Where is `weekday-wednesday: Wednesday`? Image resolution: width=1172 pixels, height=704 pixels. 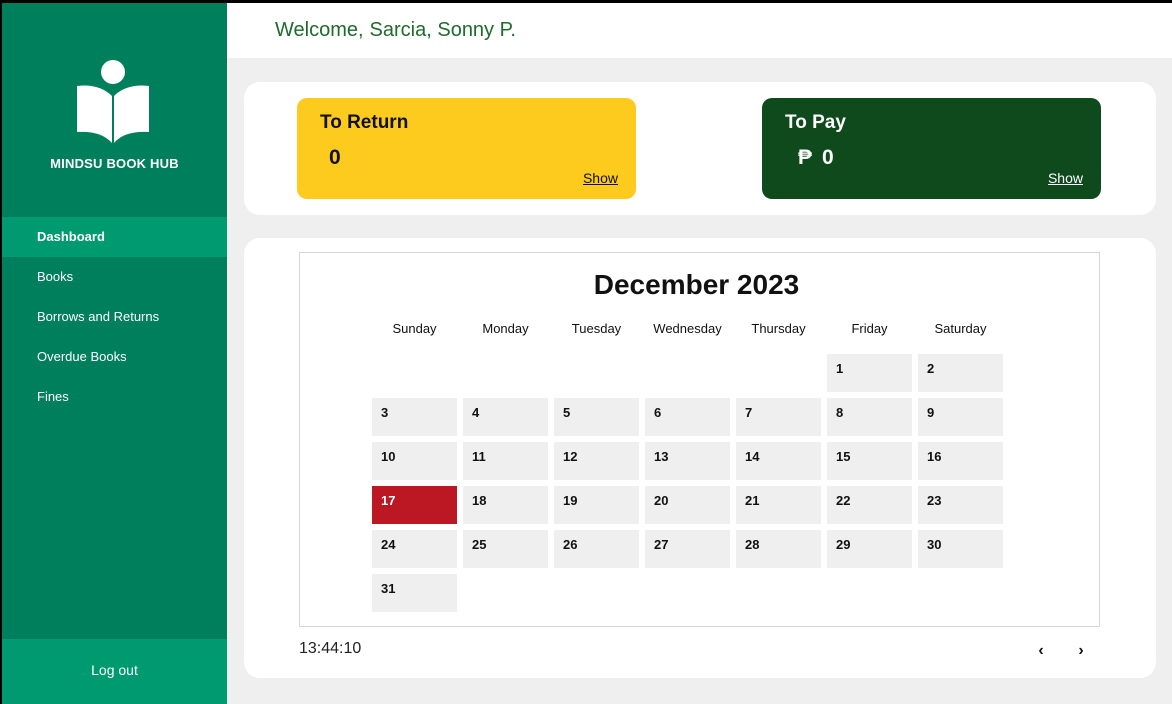
weekday-wednesday: Wednesday is located at coordinates (687, 328).